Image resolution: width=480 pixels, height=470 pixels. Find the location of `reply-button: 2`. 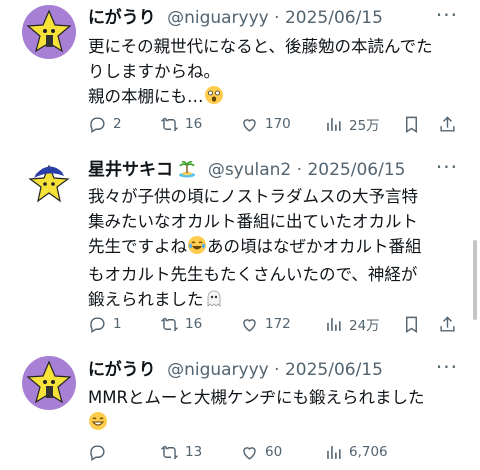

reply-button: 2 is located at coordinates (105, 124).